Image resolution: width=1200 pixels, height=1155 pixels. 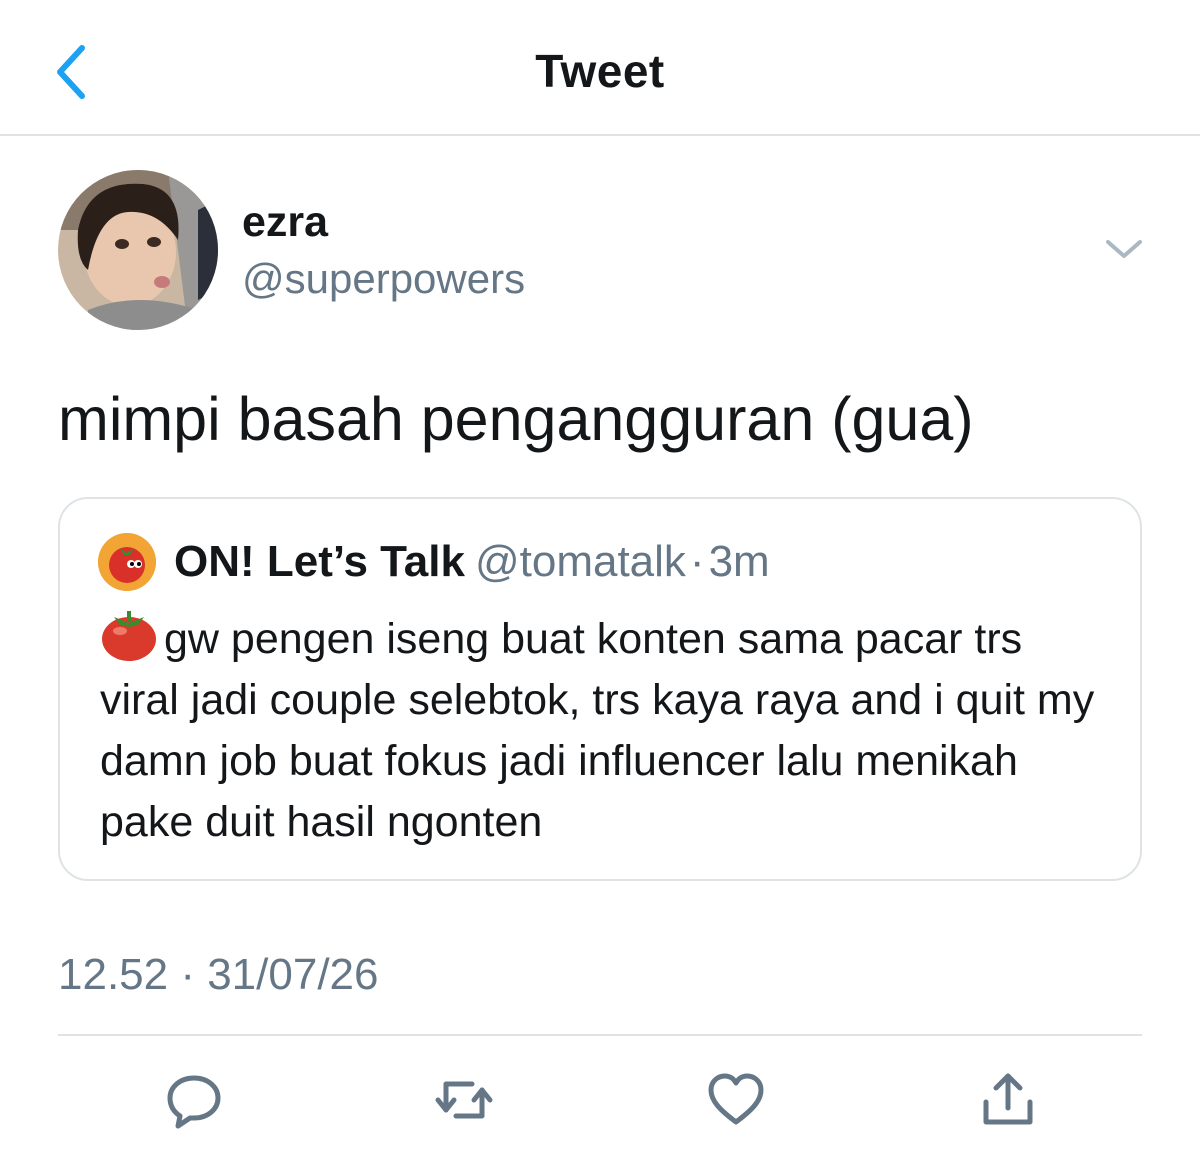 I want to click on tomato-avatar-icon, so click(x=127, y=562).